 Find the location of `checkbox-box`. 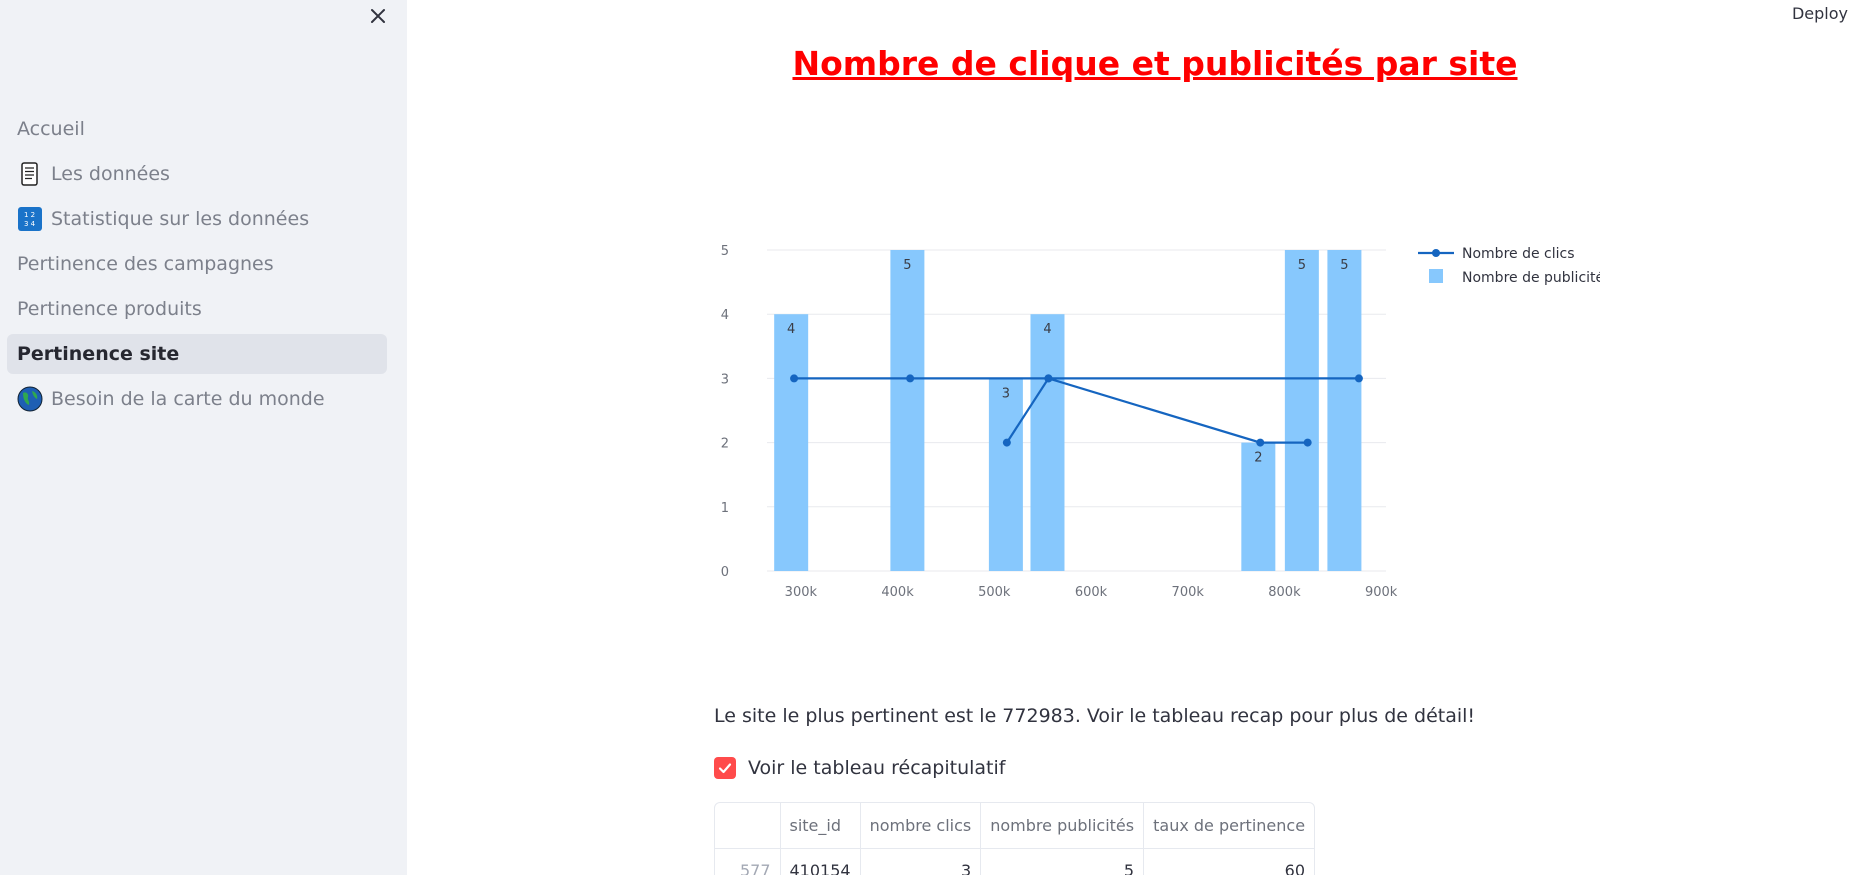

checkbox-box is located at coordinates (725, 768).